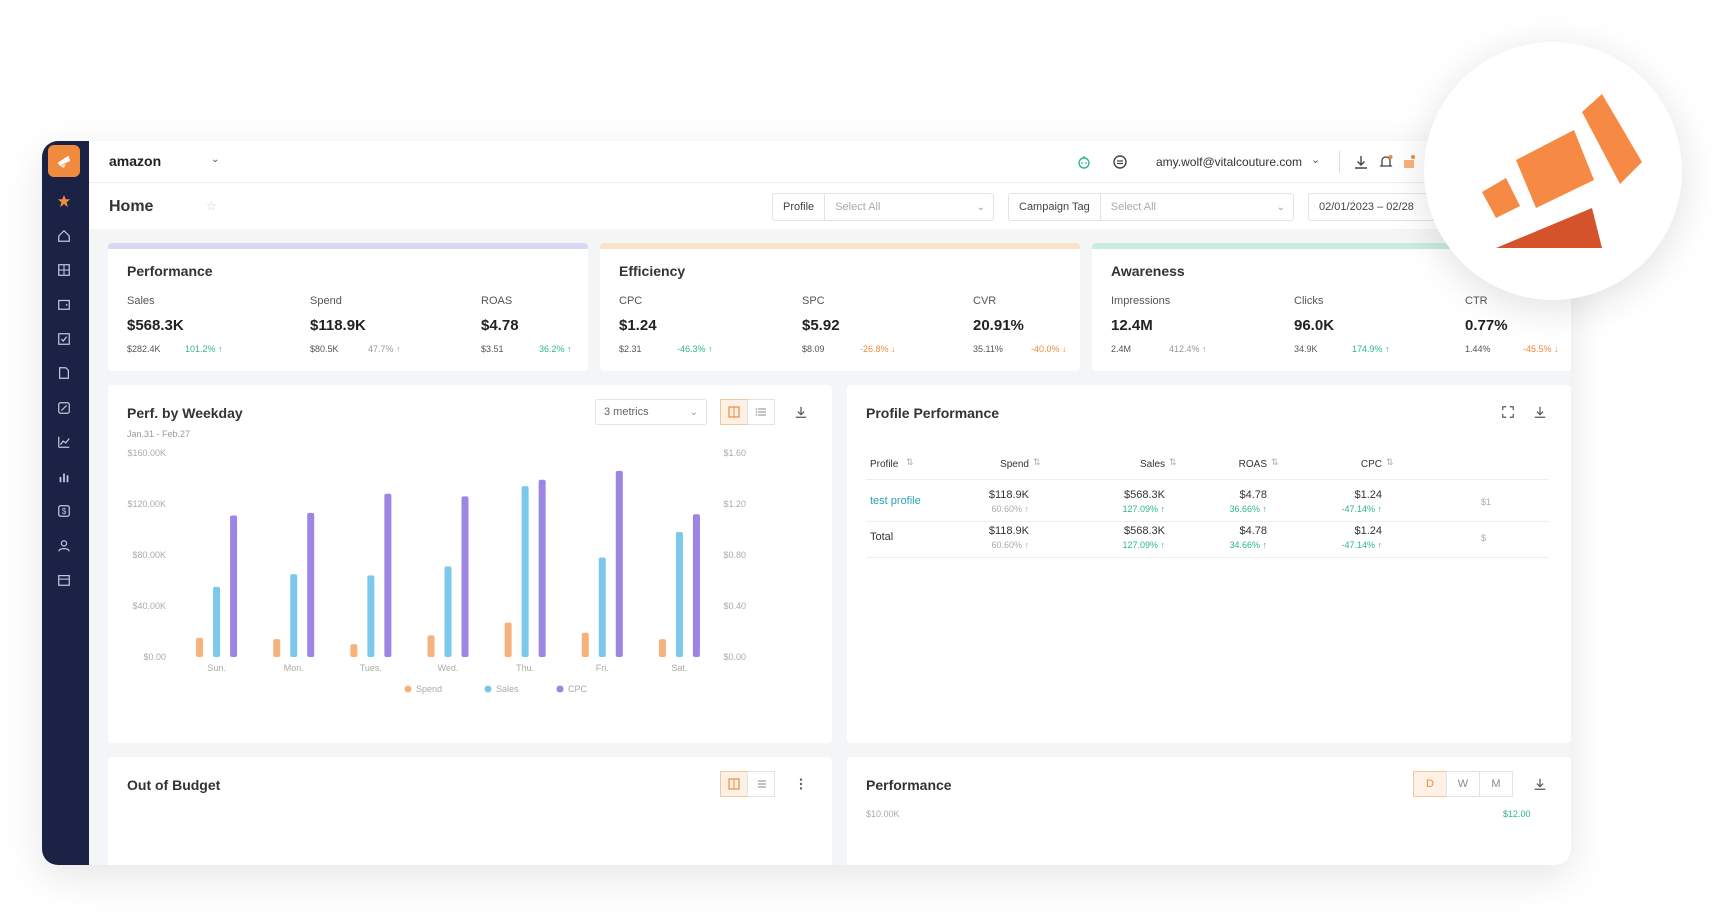  What do you see at coordinates (1247, 464) in the screenshot?
I see `column-header-roas: ROAS` at bounding box center [1247, 464].